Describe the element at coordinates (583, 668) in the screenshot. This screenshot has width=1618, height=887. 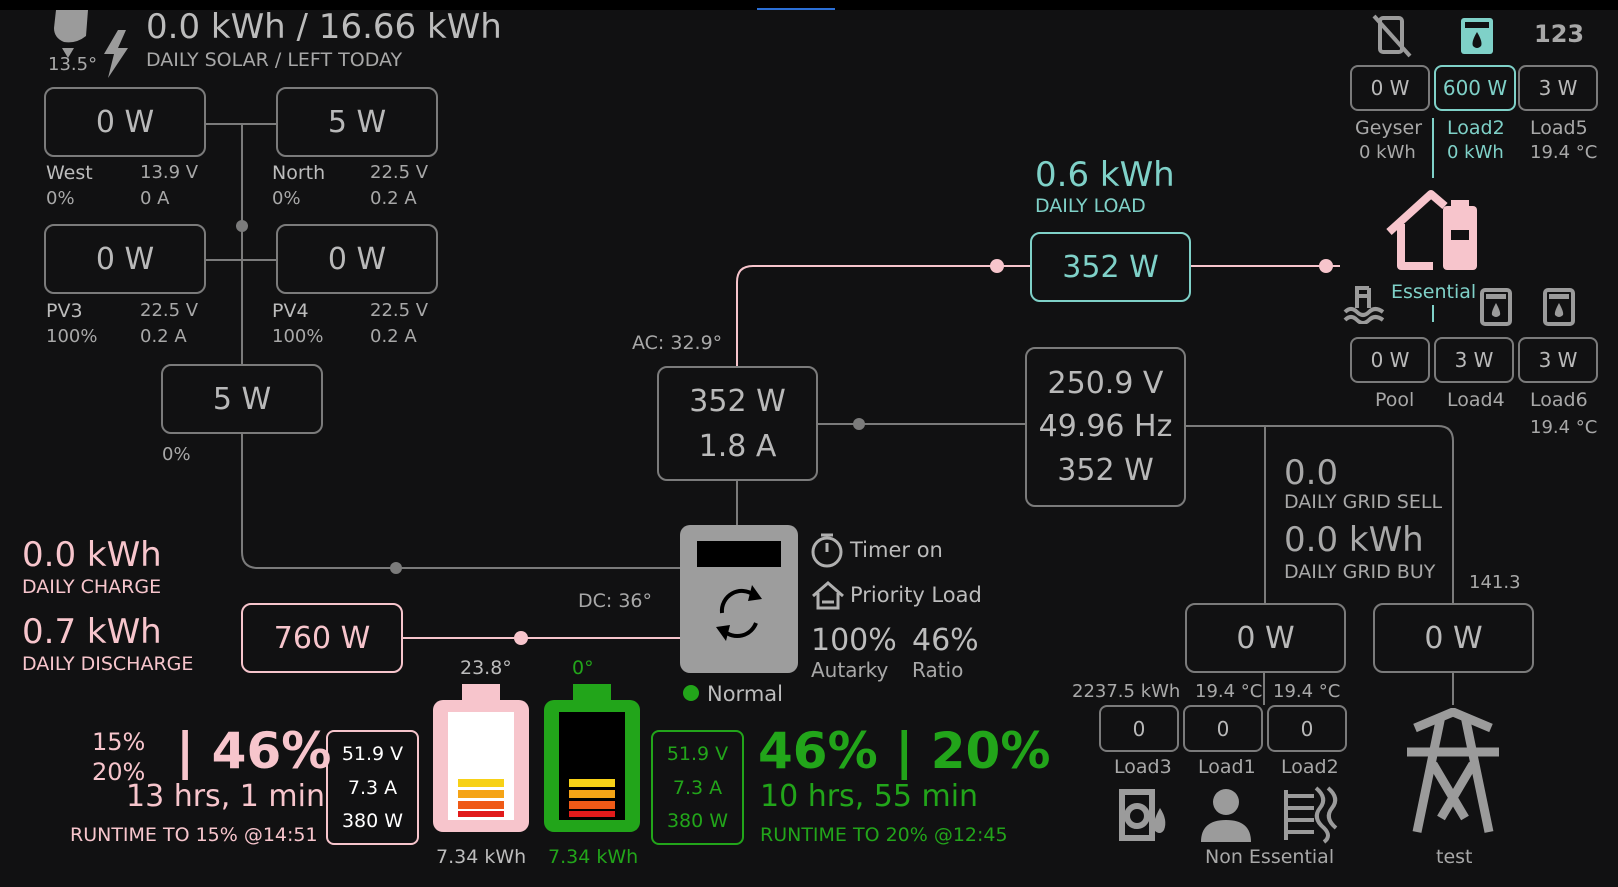
I see `battery2-temperature: 0°` at that location.